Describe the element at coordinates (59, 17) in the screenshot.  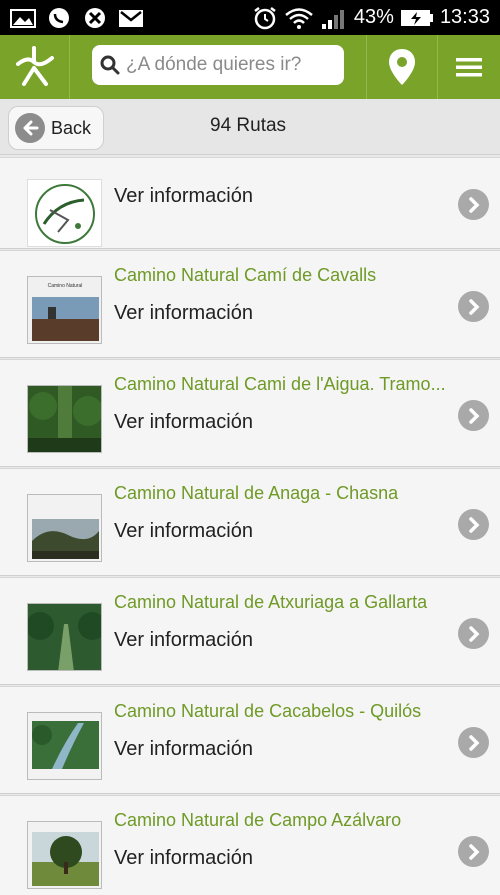
I see `whatsapp-icon` at that location.